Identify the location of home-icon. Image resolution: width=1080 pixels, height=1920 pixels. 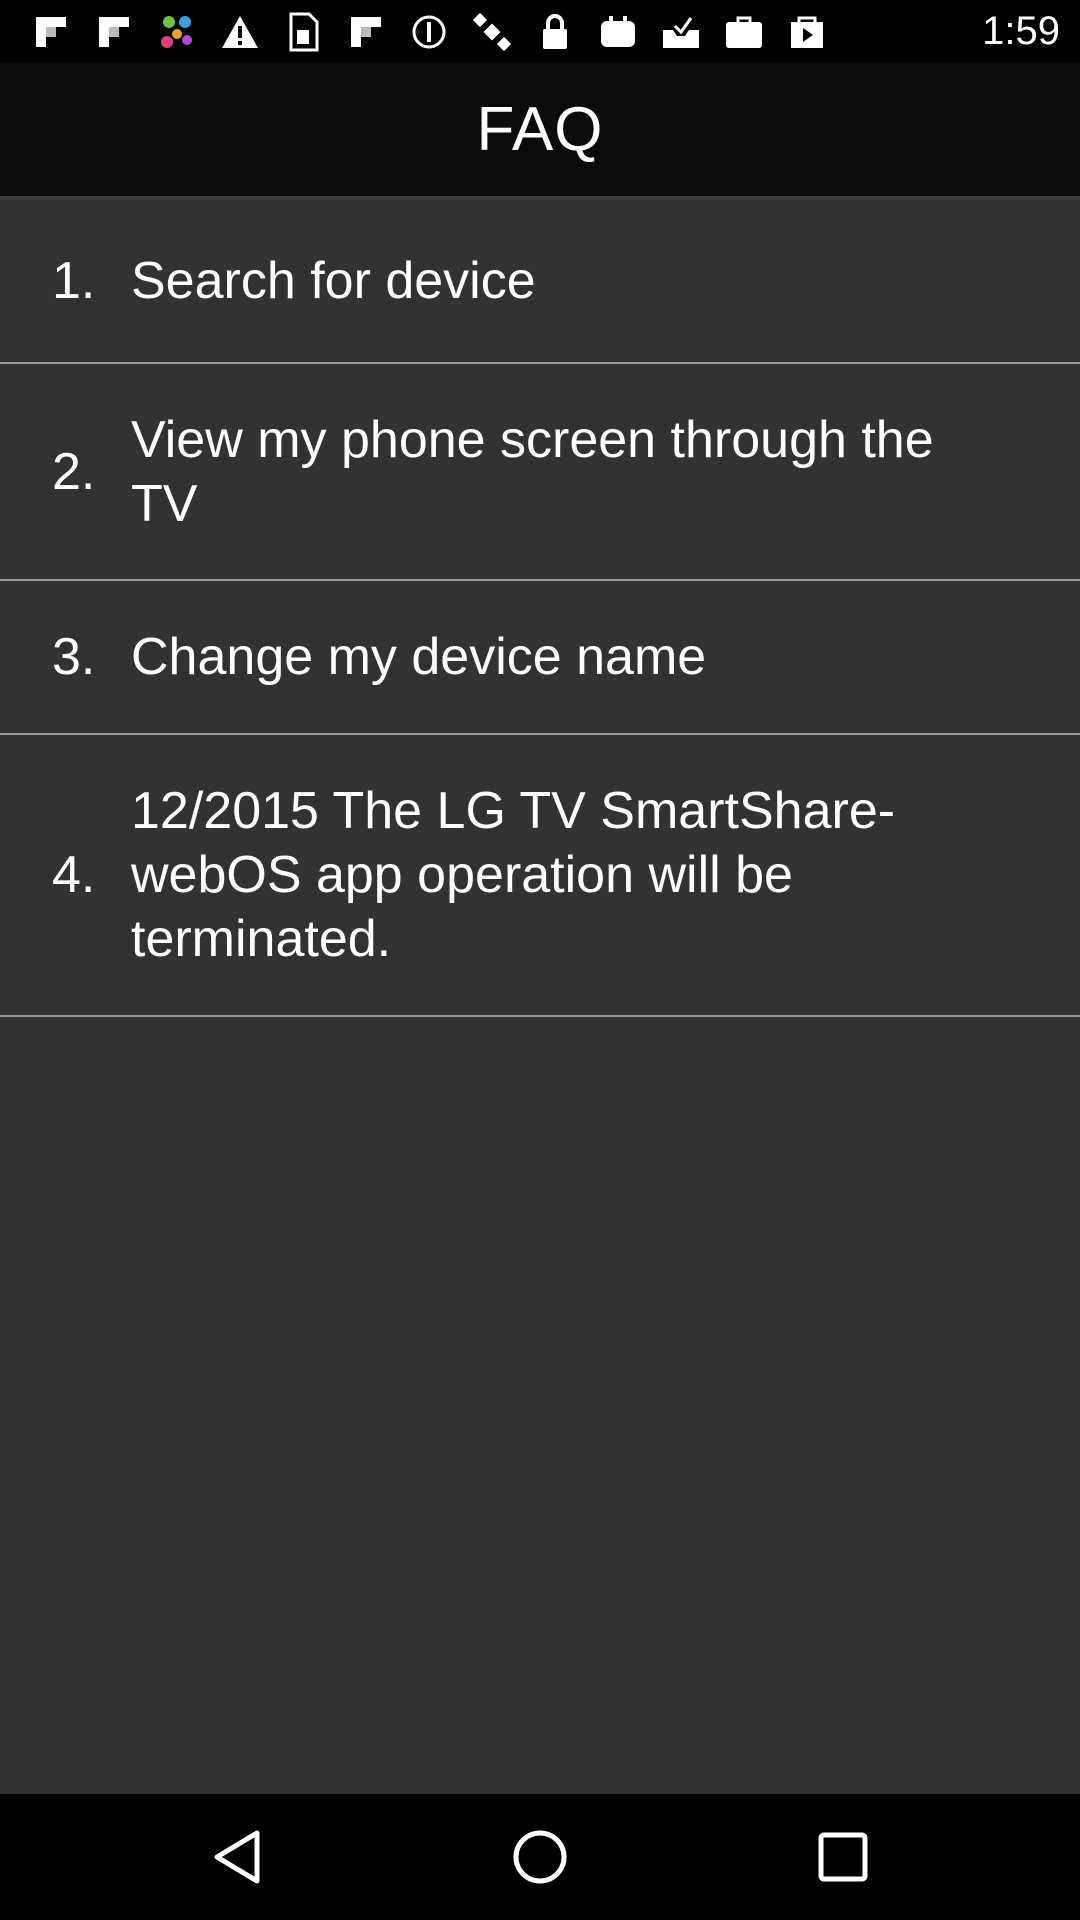
(540, 1857).